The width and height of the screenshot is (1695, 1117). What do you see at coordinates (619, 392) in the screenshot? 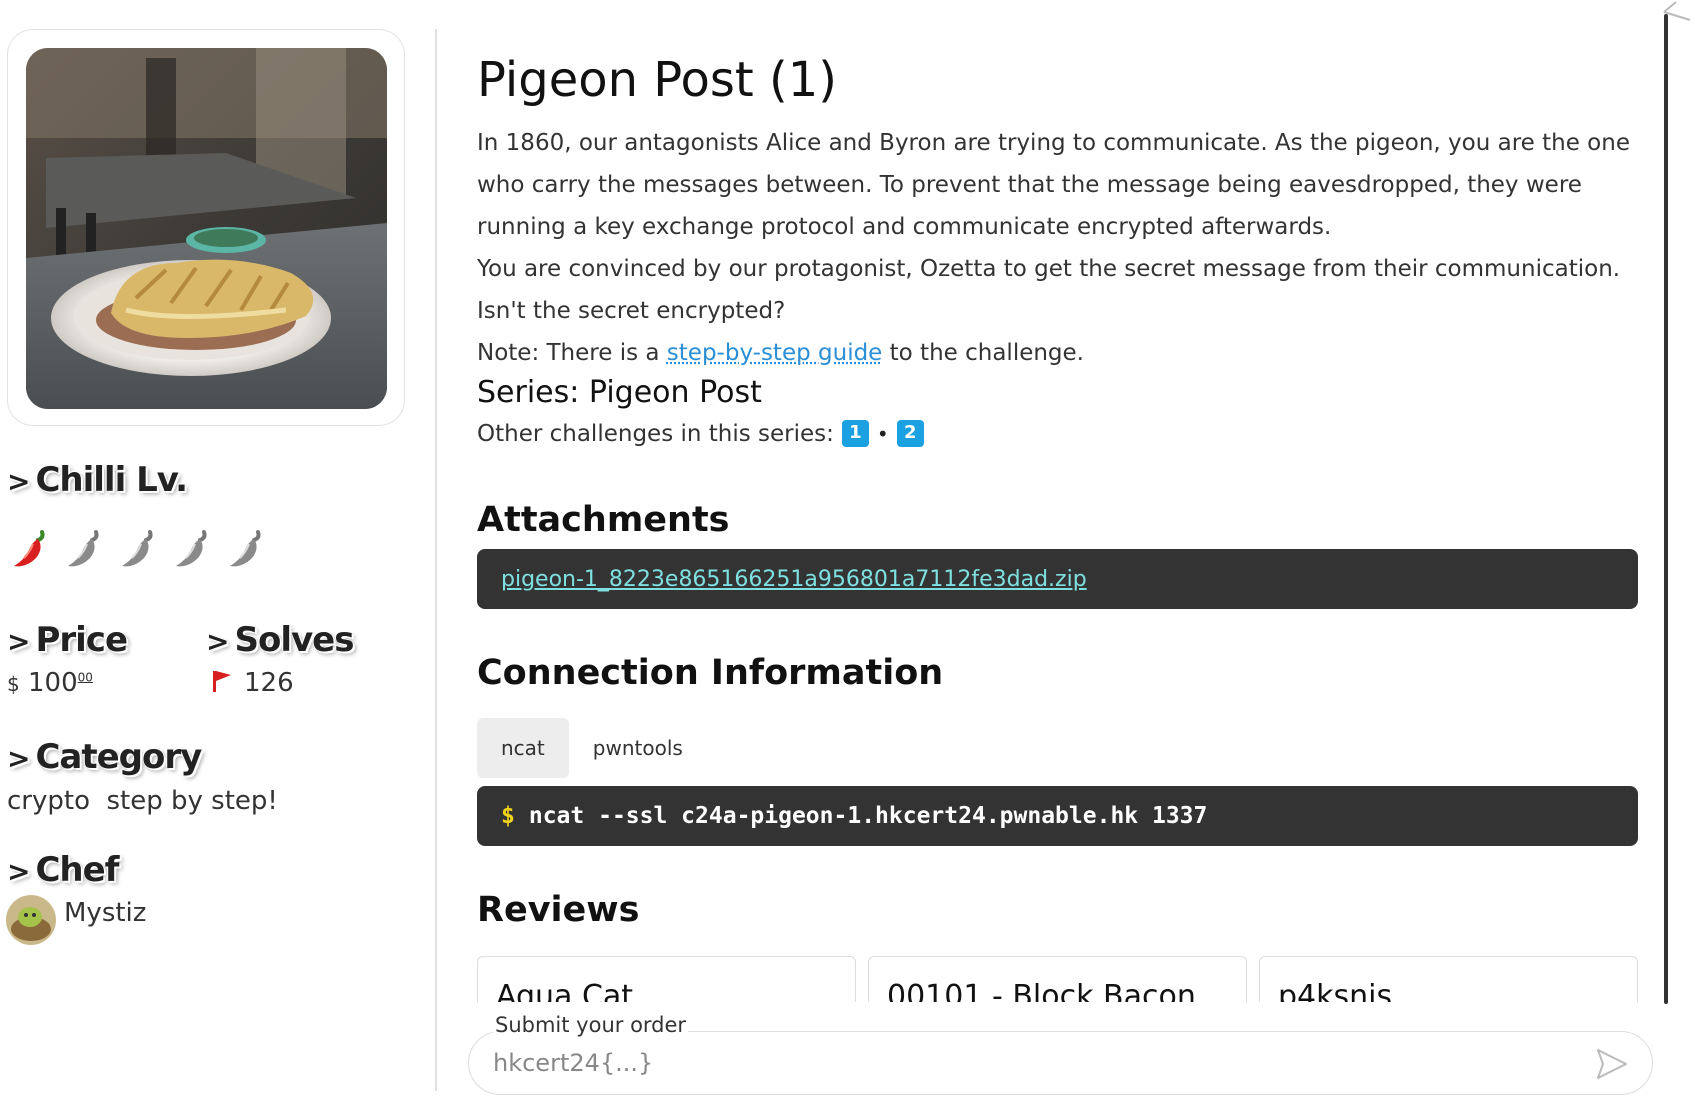
I see `series-title: Series: Pigeon Post` at bounding box center [619, 392].